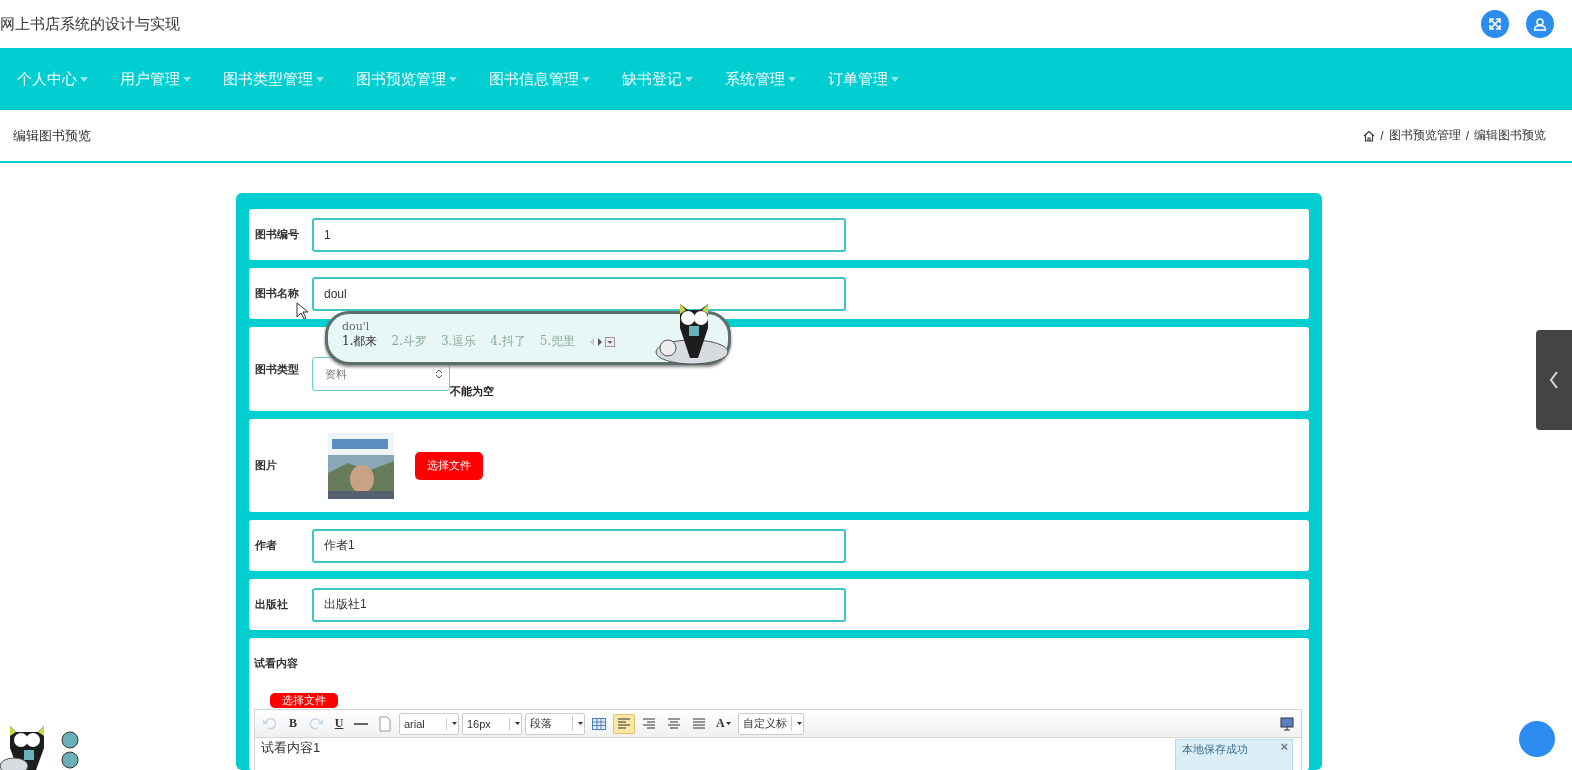 The image size is (1572, 770). Describe the element at coordinates (266, 545) in the screenshot. I see `field-label: 作者` at that location.